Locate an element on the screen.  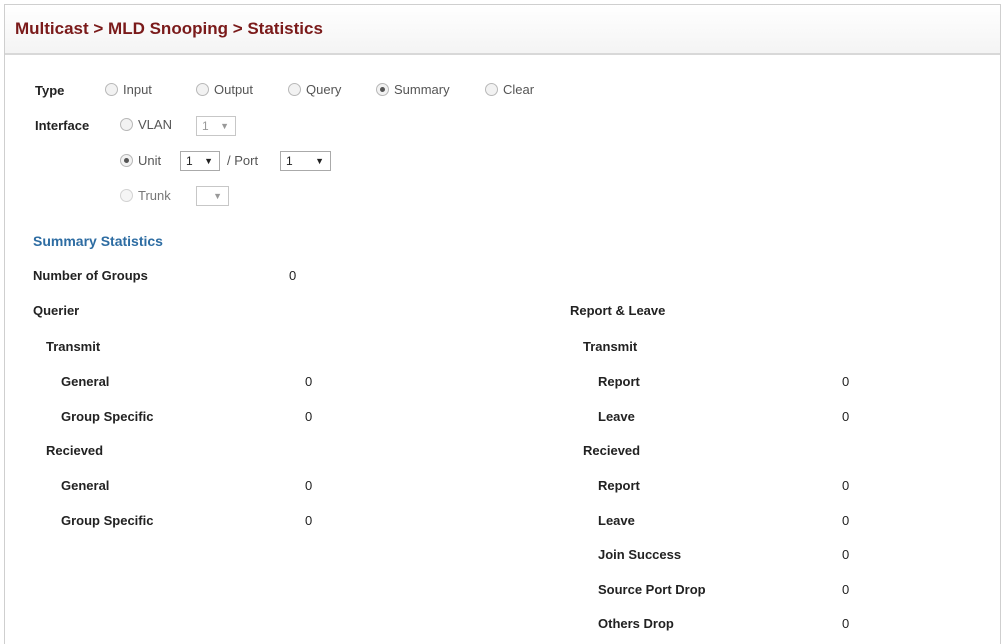
interface-vlan-radio: VLAN is located at coordinates (146, 124).